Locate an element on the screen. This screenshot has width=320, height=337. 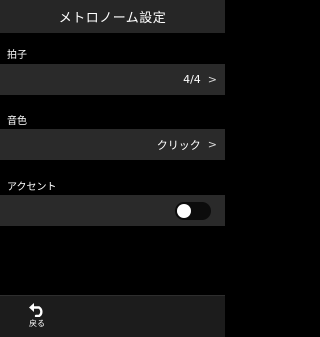
time-signature-row: 4/4 > is located at coordinates (112, 79).